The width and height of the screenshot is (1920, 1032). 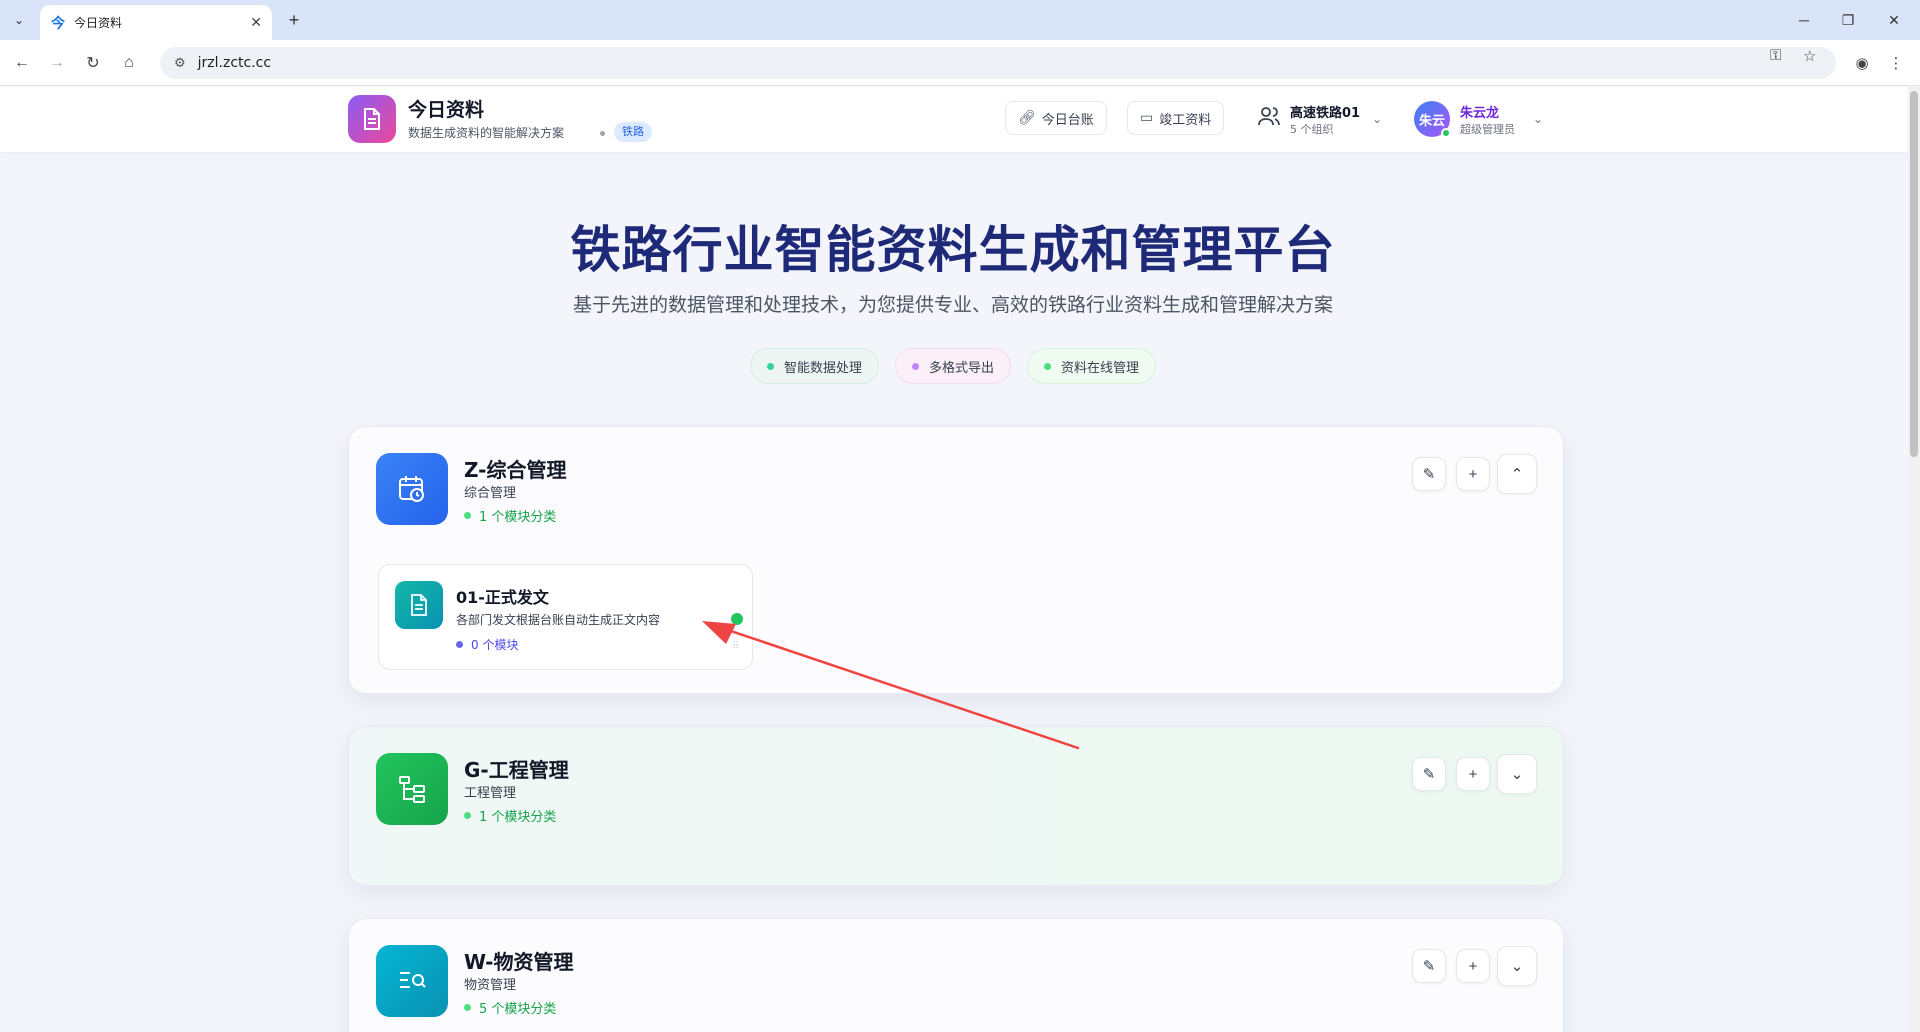 What do you see at coordinates (412, 981) in the screenshot?
I see `list-search-icon` at bounding box center [412, 981].